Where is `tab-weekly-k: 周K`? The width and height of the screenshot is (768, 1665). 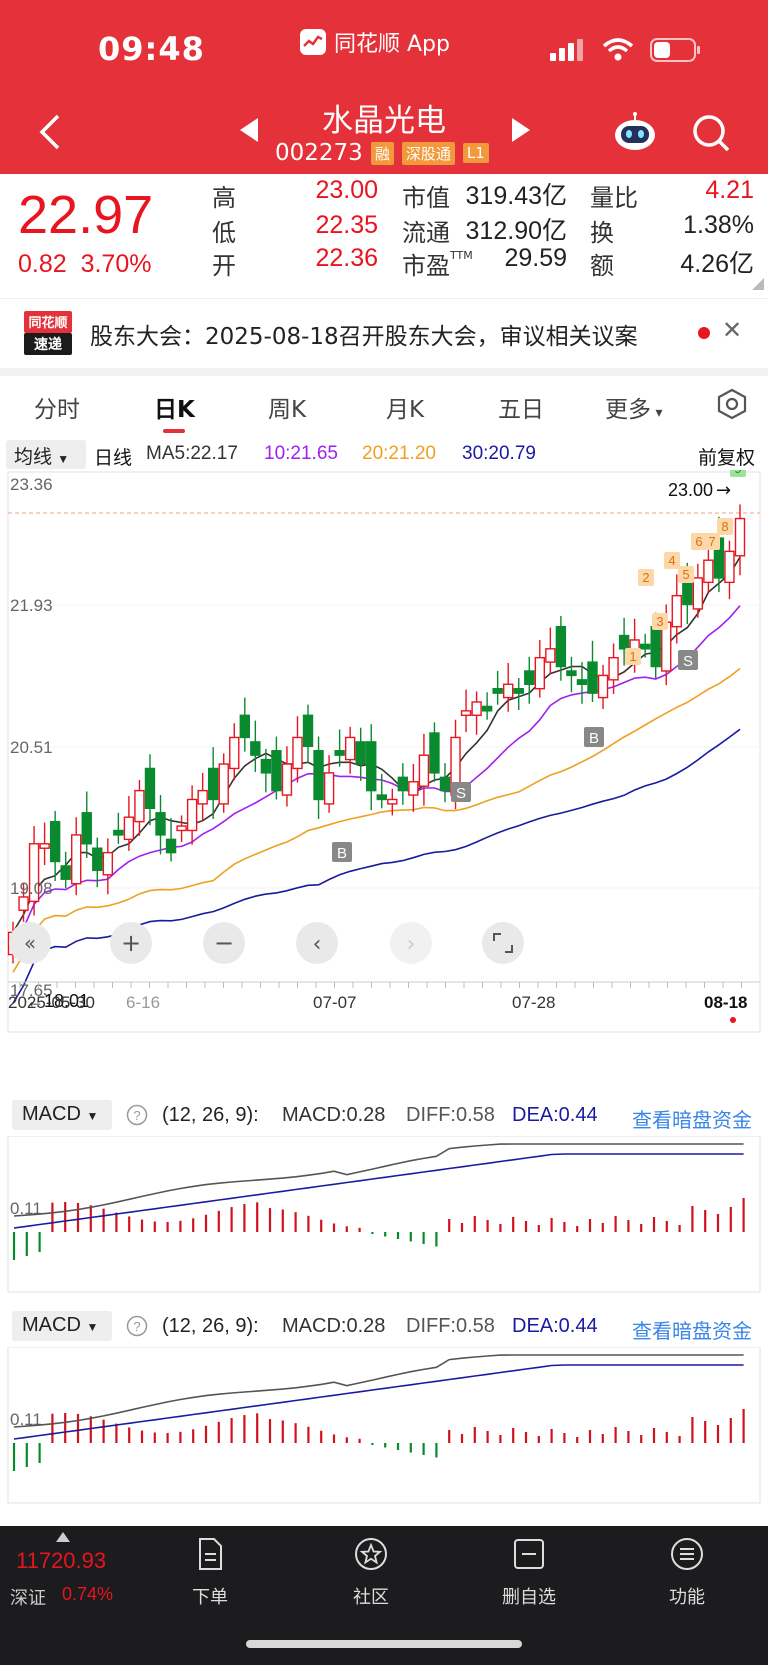 tab-weekly-k: 周K is located at coordinates (287, 407).